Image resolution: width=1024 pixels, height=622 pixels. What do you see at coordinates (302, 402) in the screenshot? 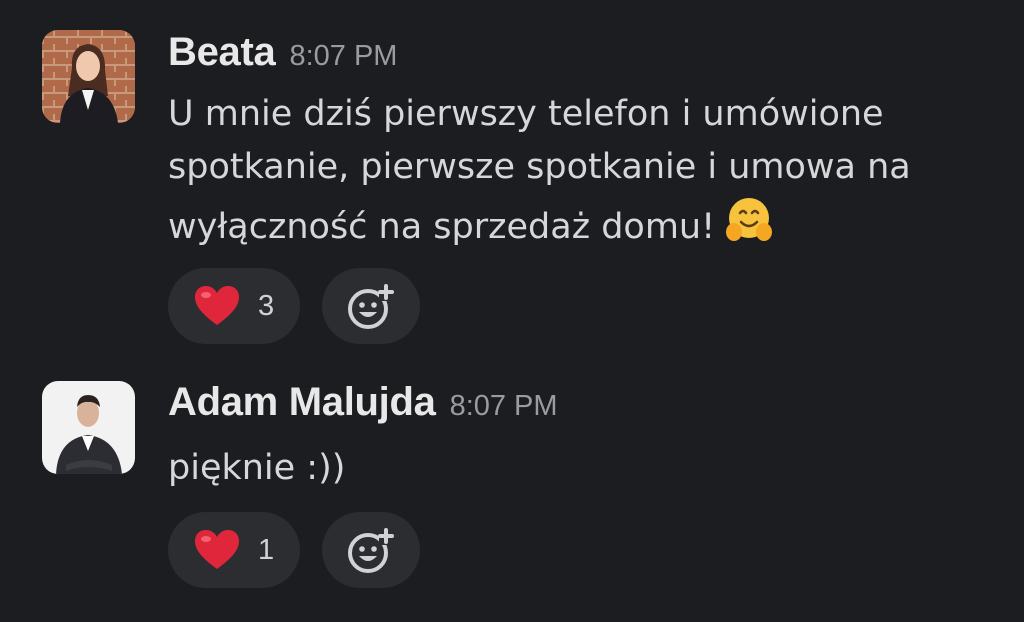
I see `author-name: Adam Malujda` at bounding box center [302, 402].